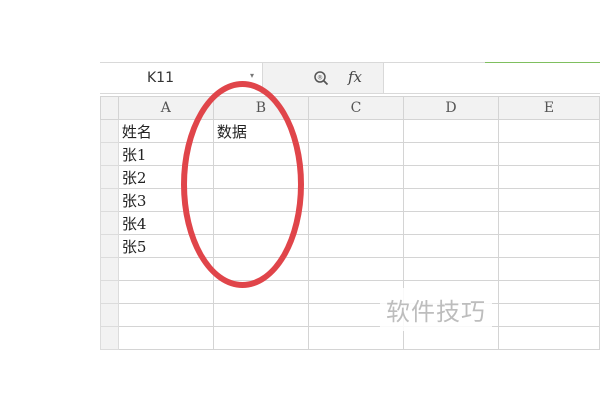  I want to click on zoom-icon: ®, so click(321, 78).